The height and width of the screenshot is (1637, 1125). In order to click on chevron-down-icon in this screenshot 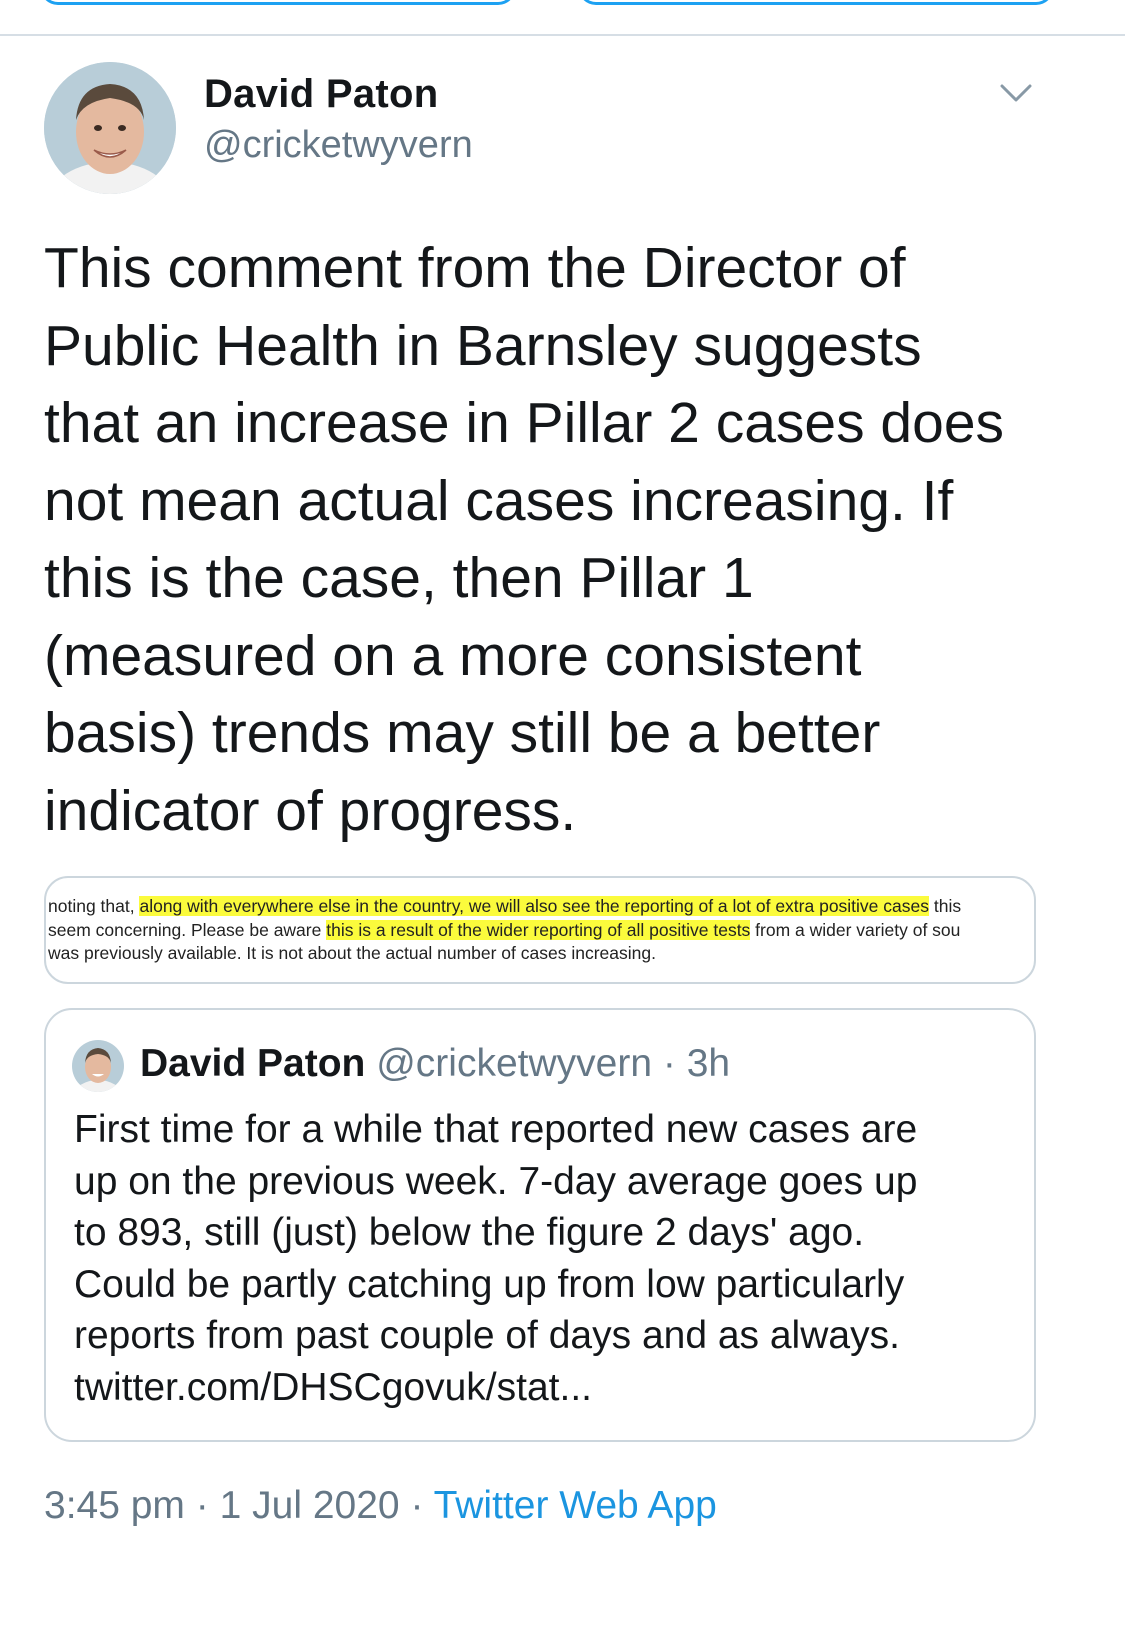, I will do `click(1016, 92)`.